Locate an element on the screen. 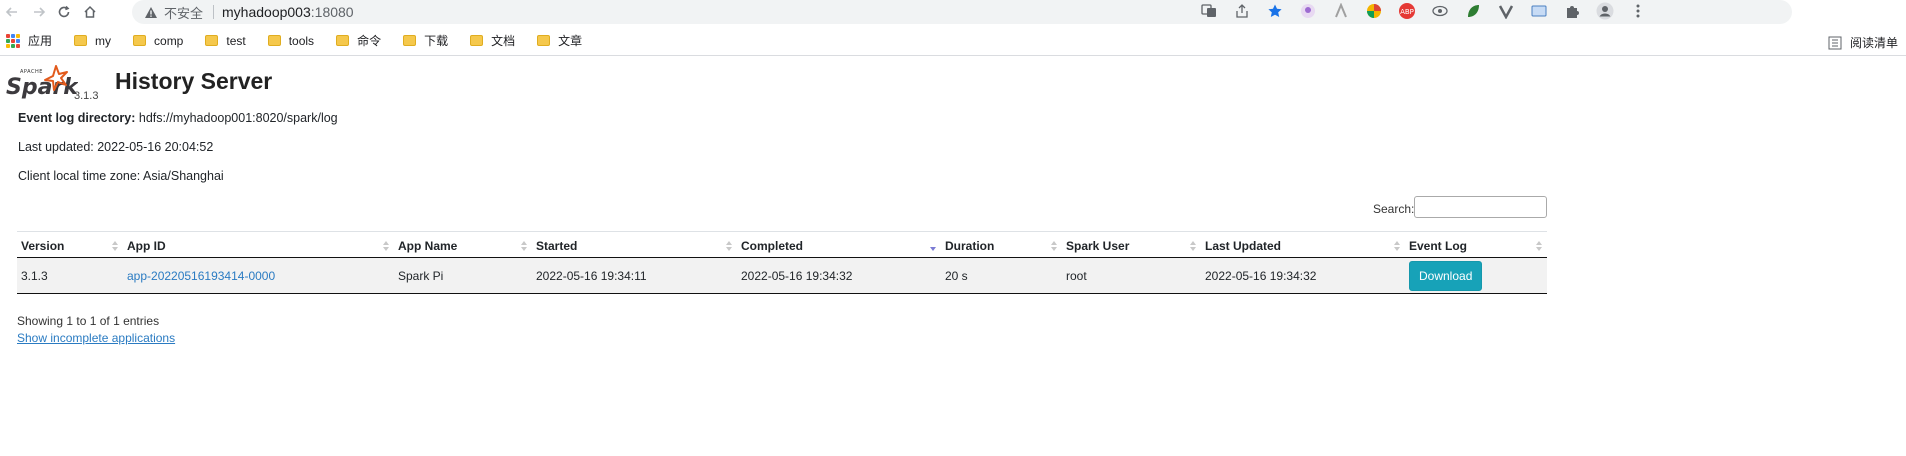 The image size is (1906, 456). url-host: myhadoop003 is located at coordinates (266, 12).